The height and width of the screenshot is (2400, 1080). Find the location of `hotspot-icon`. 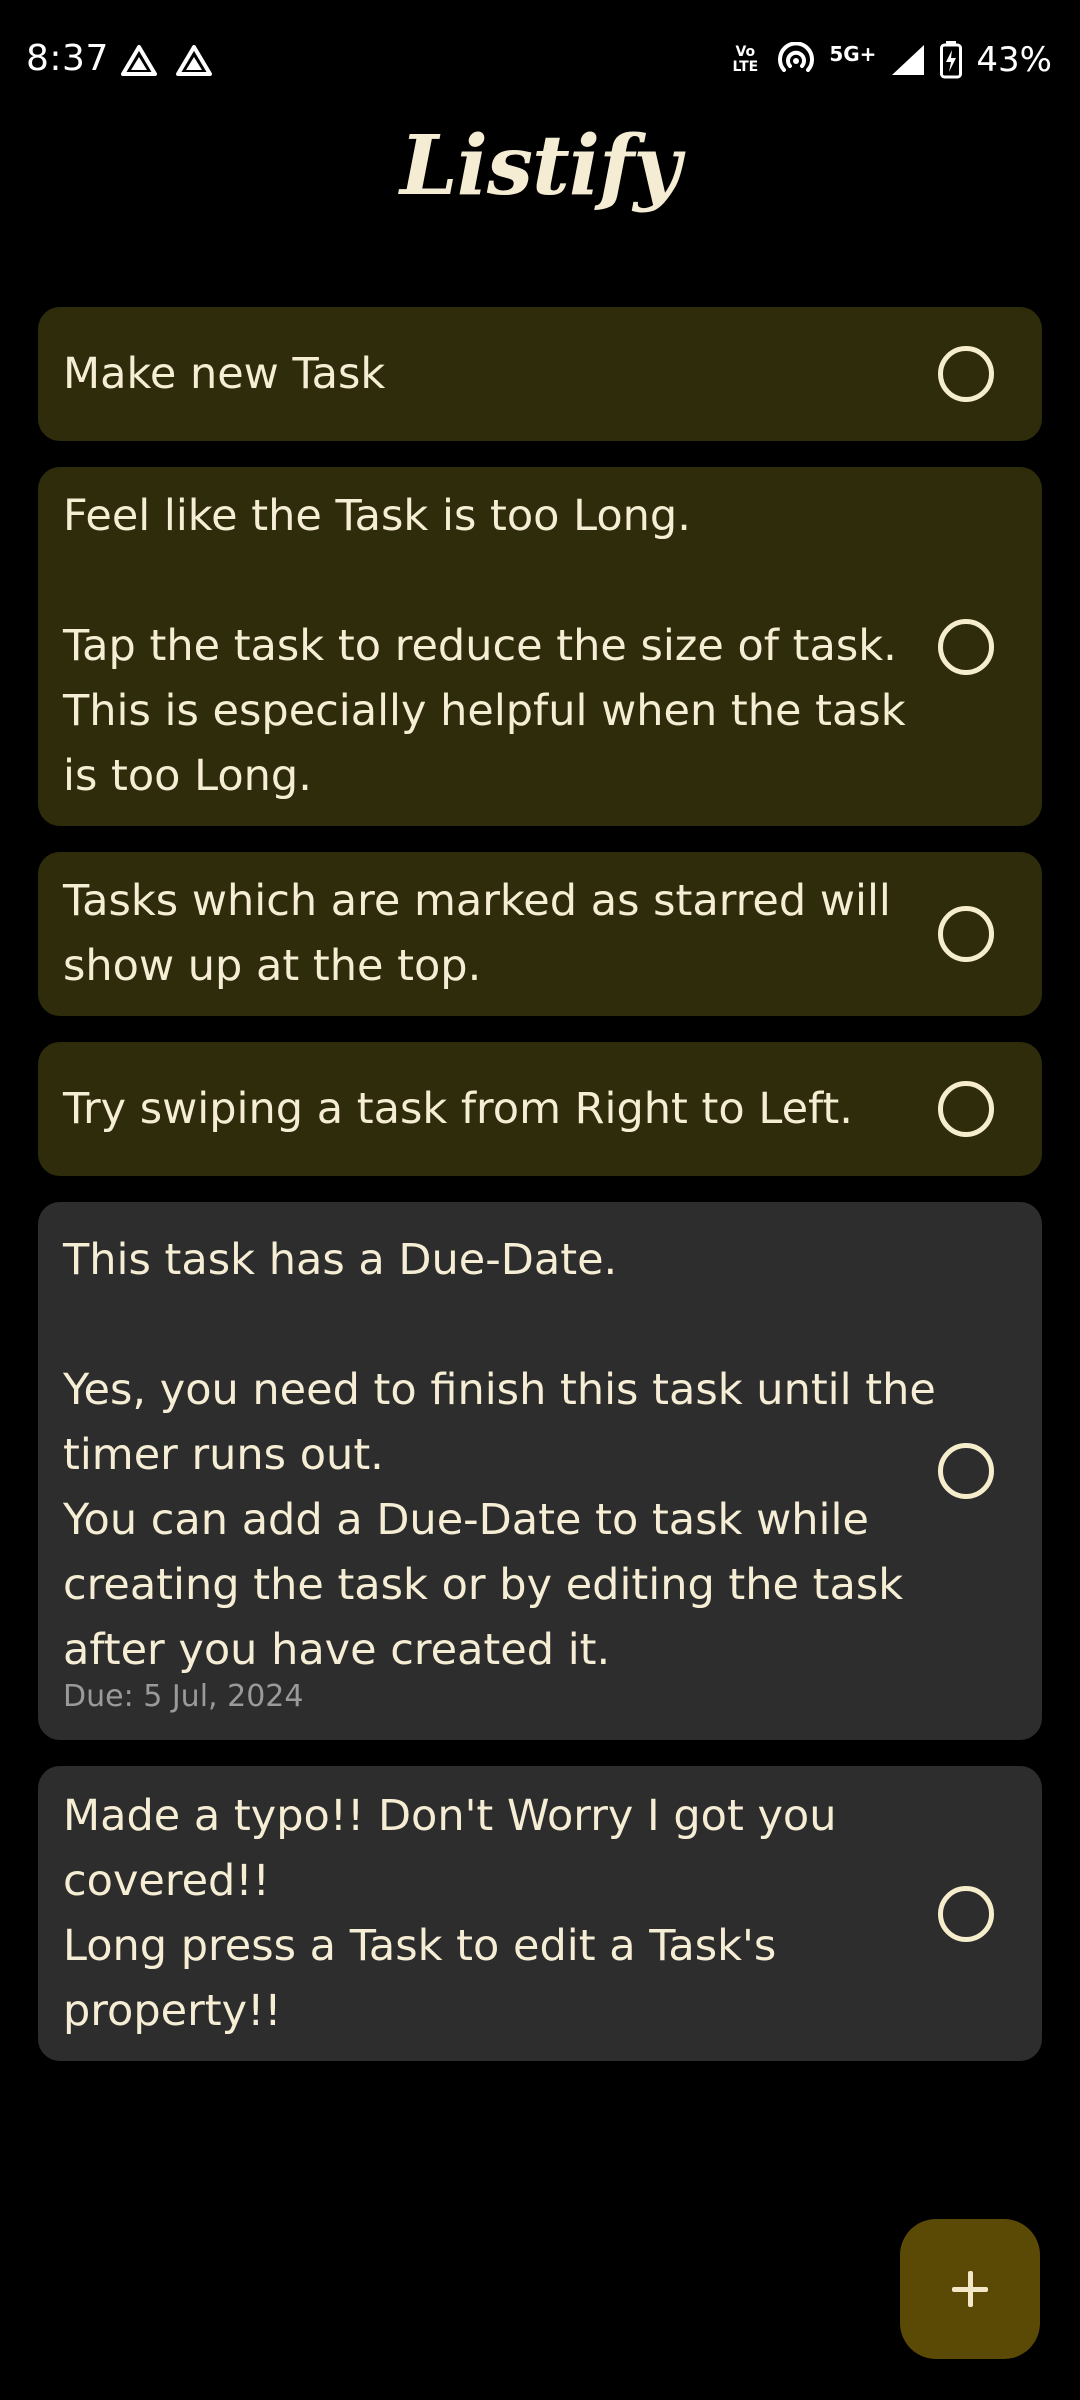

hotspot-icon is located at coordinates (796, 57).